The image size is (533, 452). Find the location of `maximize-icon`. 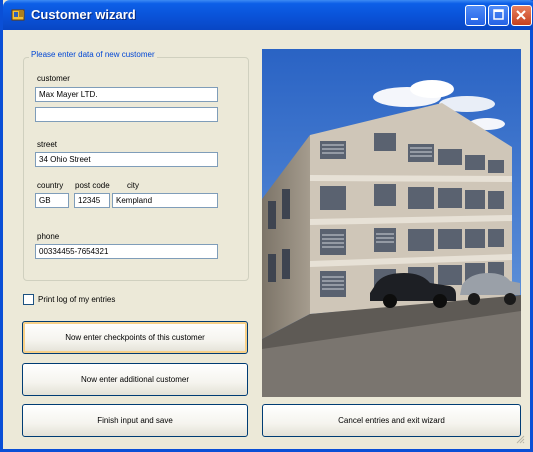

maximize-icon is located at coordinates (498, 14).